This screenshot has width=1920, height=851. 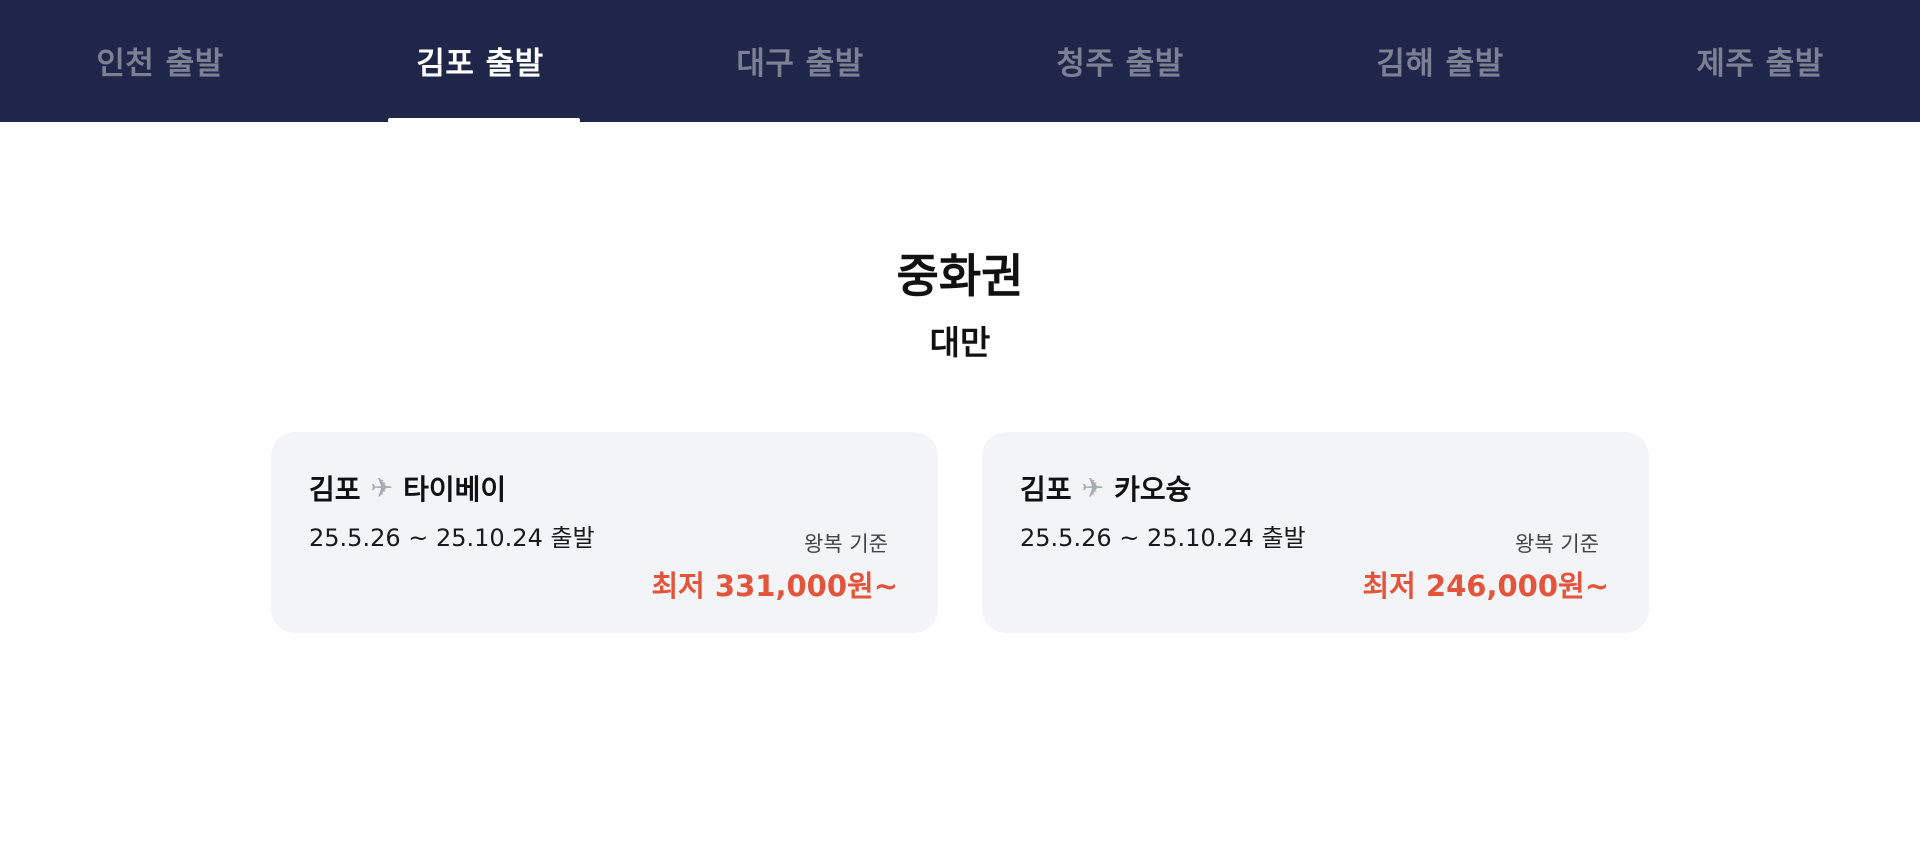 I want to click on tab-label: 김해 출발, so click(x=1440, y=63).